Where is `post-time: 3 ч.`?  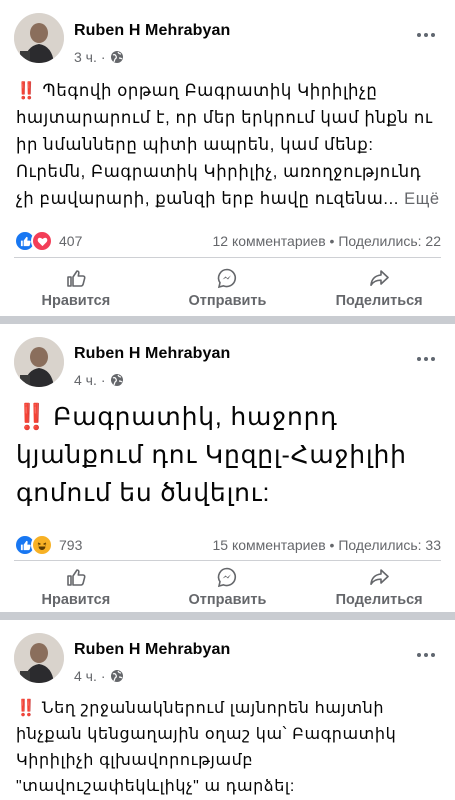
post-time: 3 ч. is located at coordinates (85, 57).